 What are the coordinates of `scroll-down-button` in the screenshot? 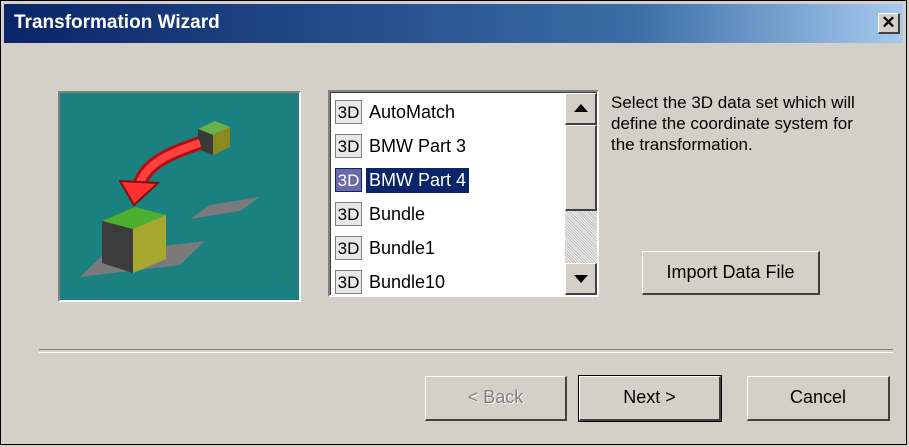 It's located at (581, 279).